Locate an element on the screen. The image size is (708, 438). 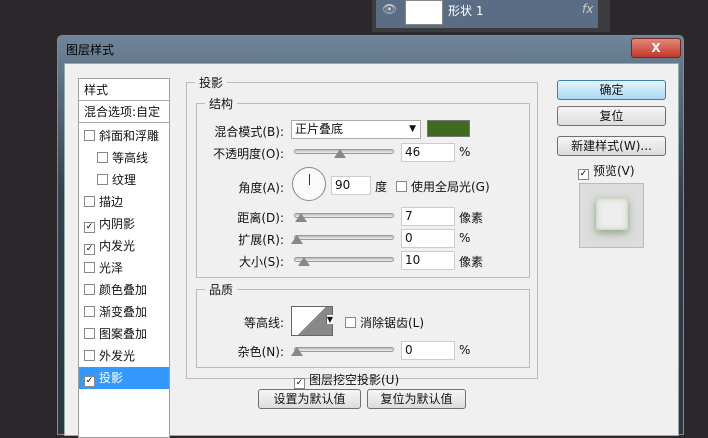
style-item-label: 光泽 is located at coordinates (111, 268).